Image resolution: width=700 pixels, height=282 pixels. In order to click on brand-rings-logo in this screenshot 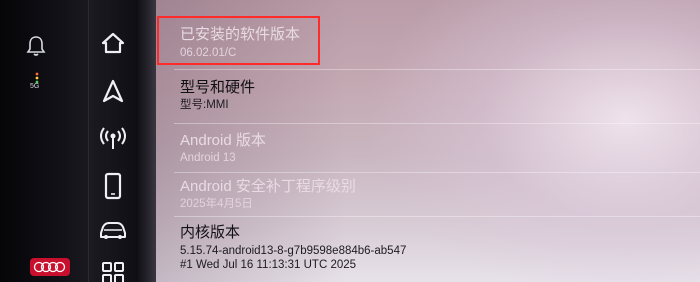, I will do `click(50, 267)`.